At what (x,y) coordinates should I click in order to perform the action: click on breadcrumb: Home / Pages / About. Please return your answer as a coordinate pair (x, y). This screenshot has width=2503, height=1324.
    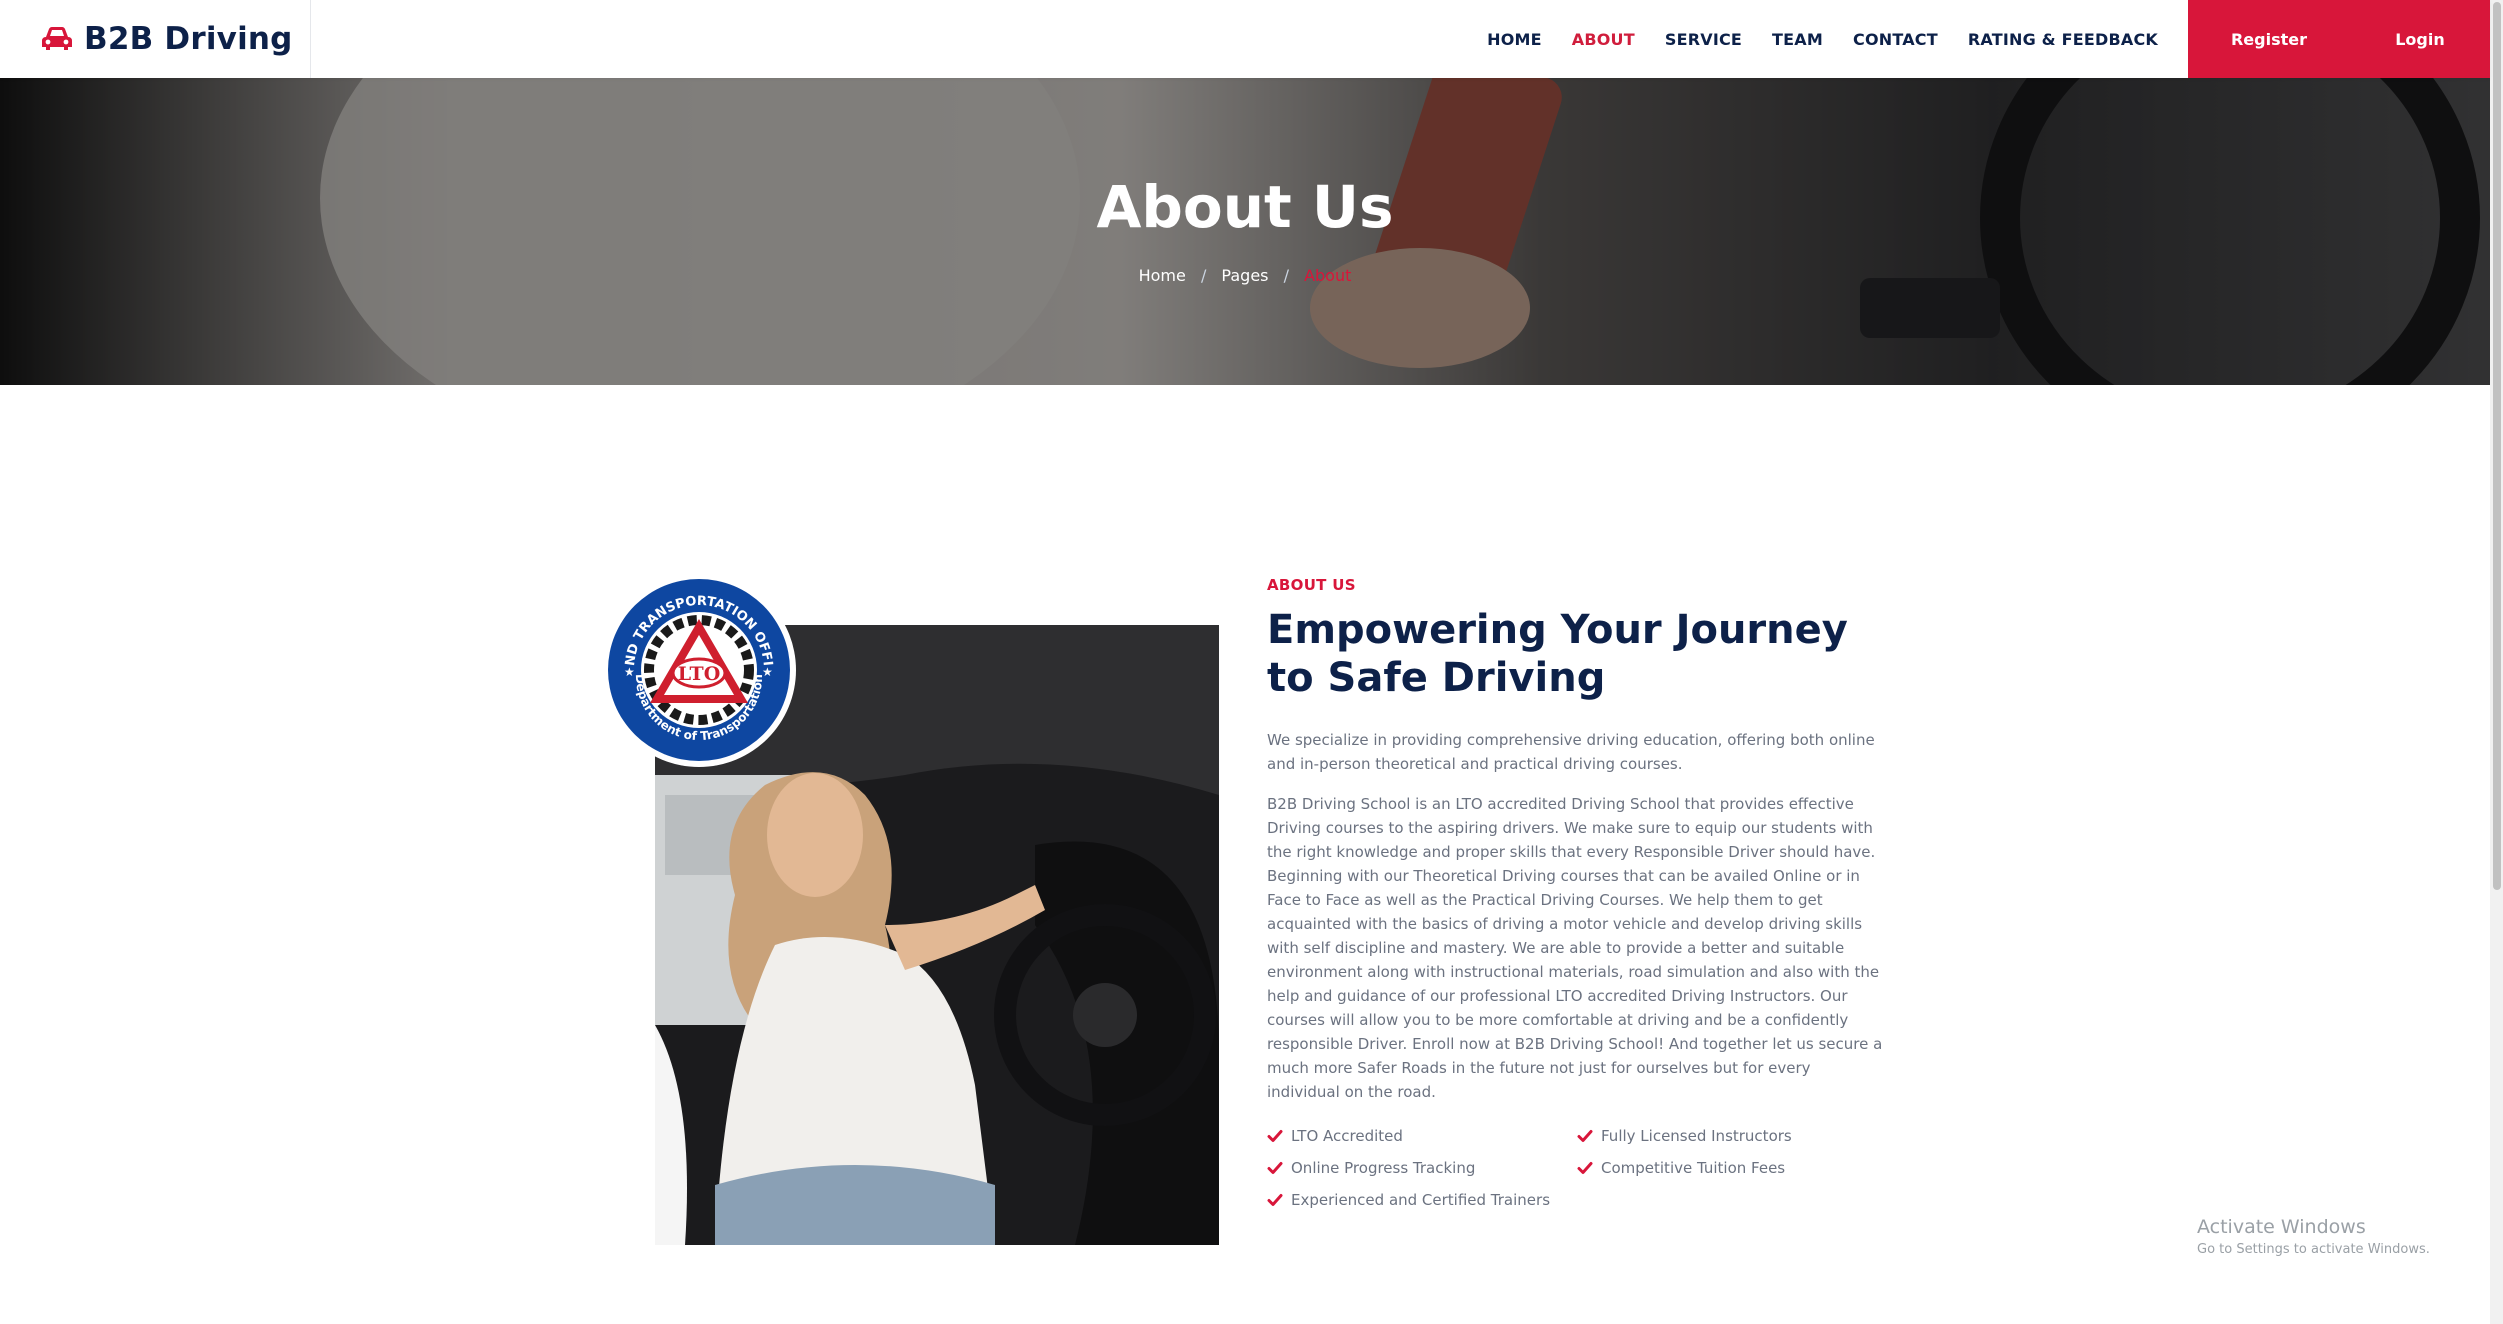
    Looking at the image, I should click on (1245, 275).